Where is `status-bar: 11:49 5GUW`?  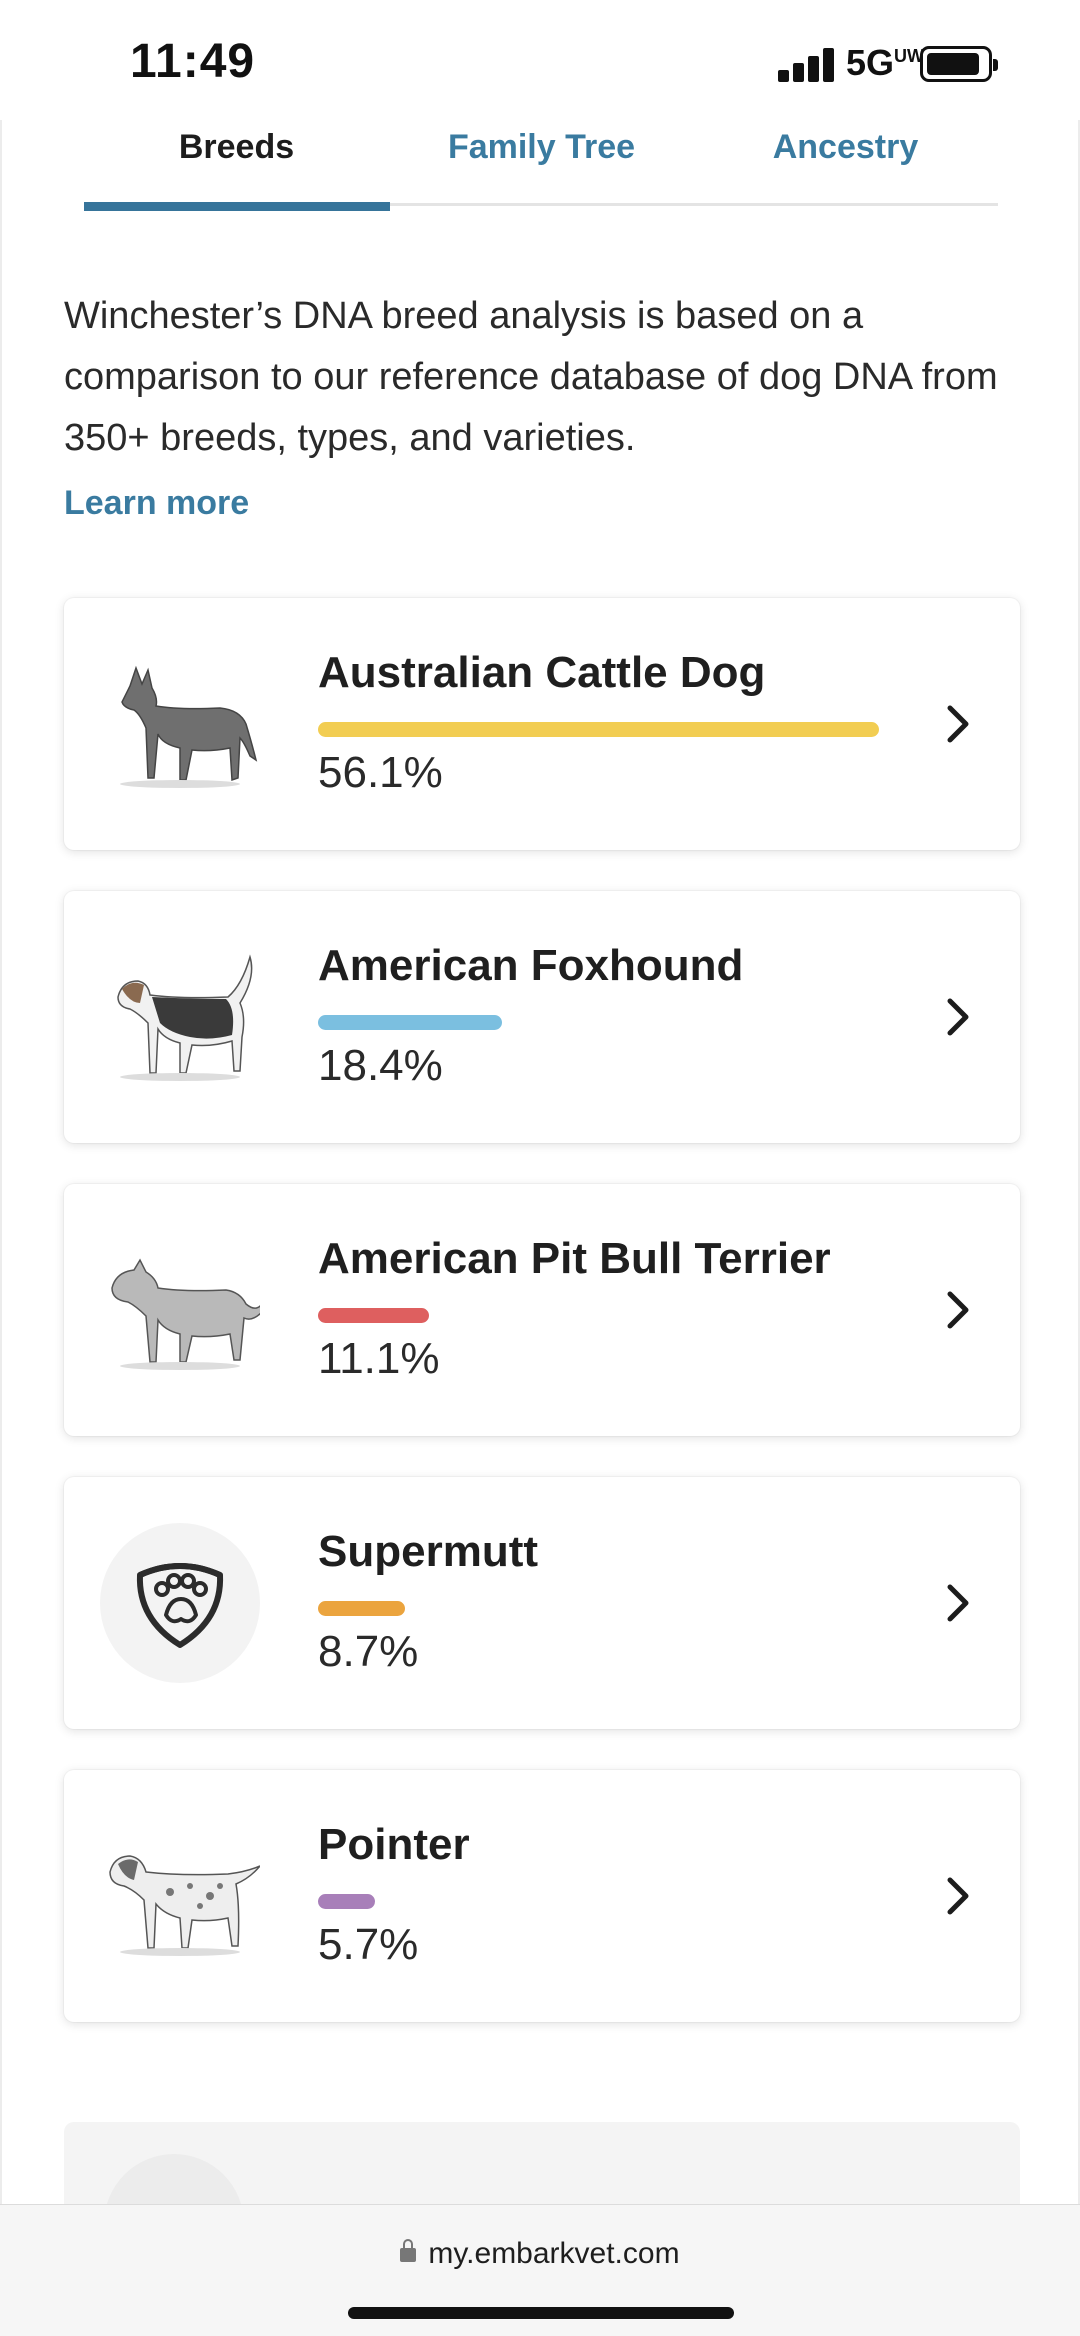
status-bar: 11:49 5GUW is located at coordinates (540, 60).